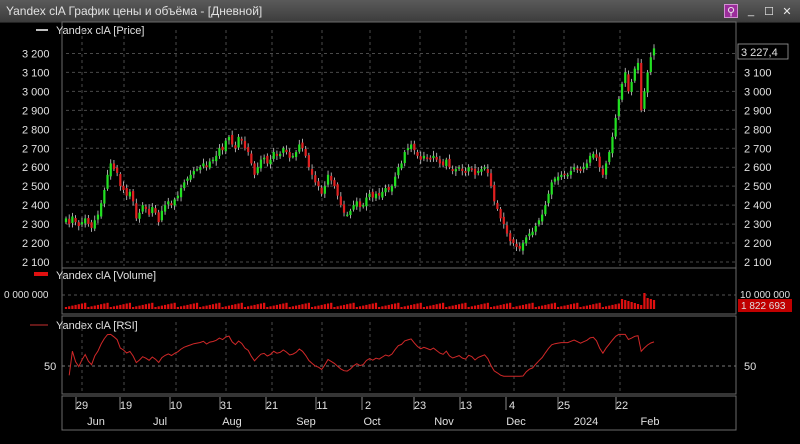 The image size is (800, 444). I want to click on price-tick-left: 2 600, so click(36, 168).